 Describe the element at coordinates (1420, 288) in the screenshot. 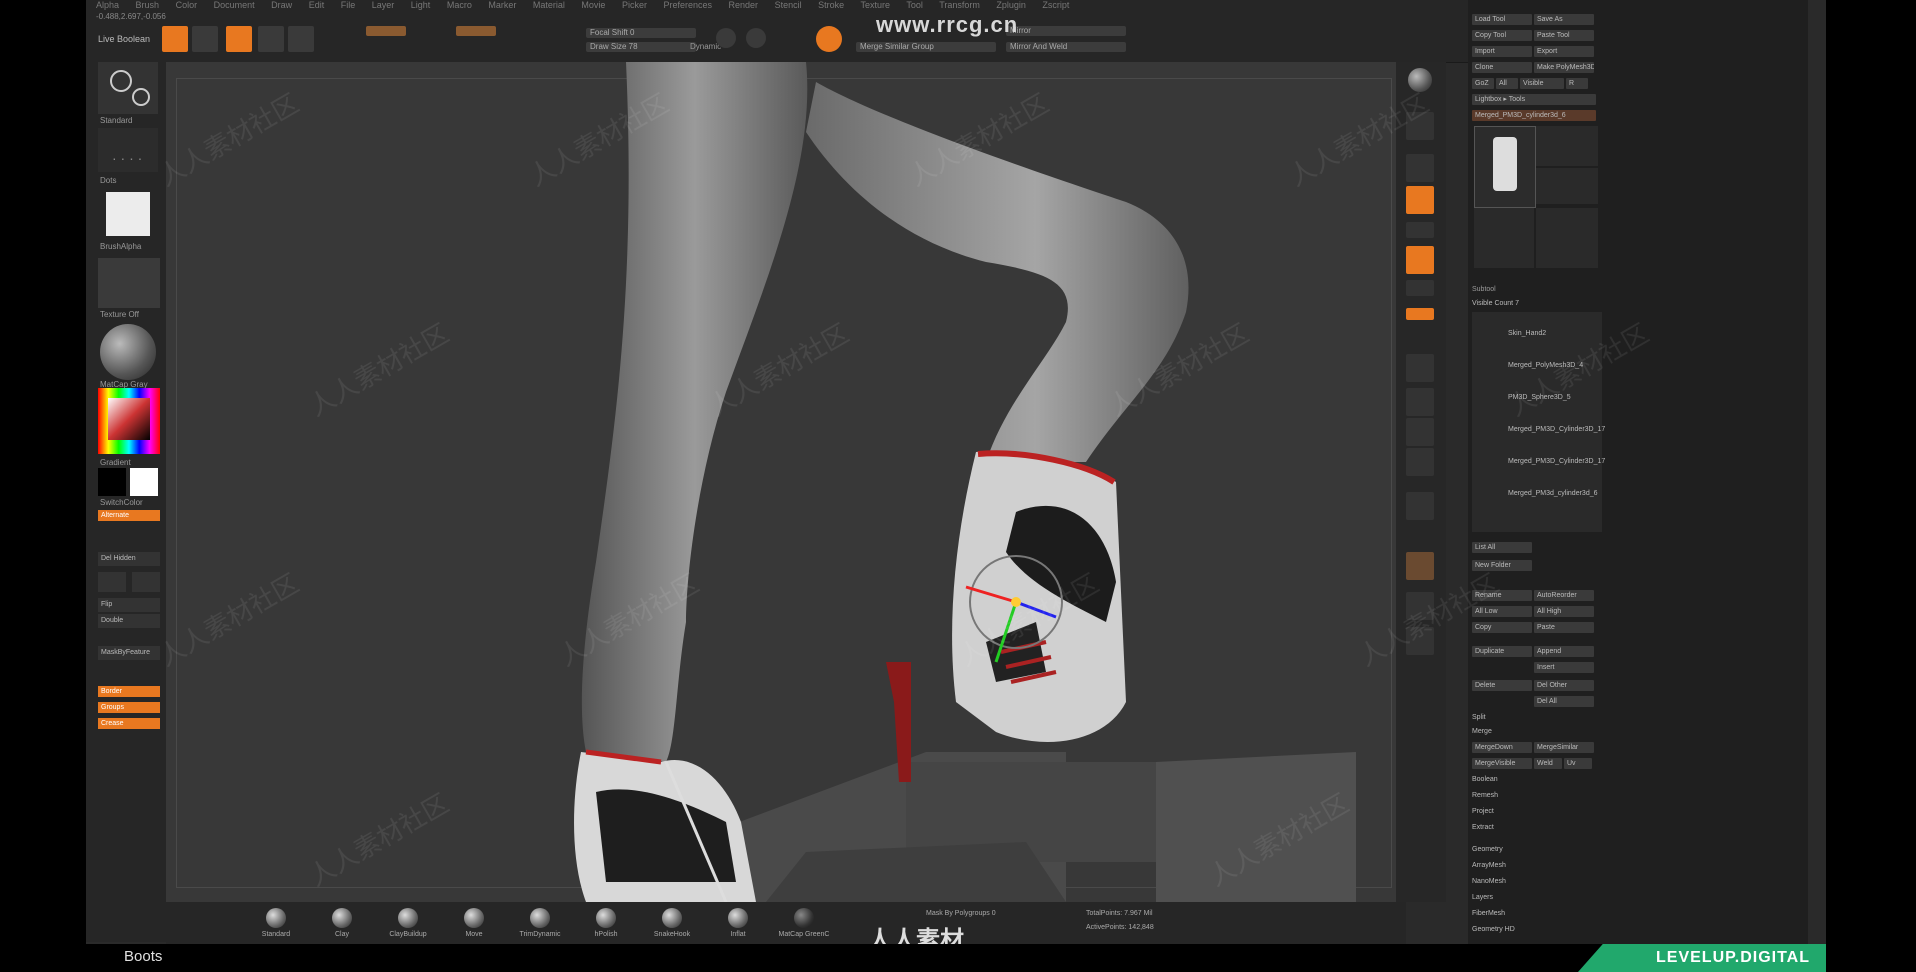

I see `xyz-icon` at that location.